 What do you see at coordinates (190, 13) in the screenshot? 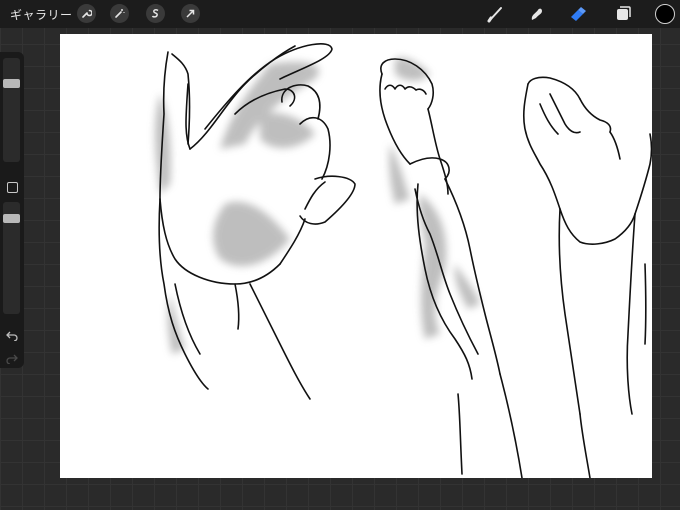
I see `transform-arrow-icon` at bounding box center [190, 13].